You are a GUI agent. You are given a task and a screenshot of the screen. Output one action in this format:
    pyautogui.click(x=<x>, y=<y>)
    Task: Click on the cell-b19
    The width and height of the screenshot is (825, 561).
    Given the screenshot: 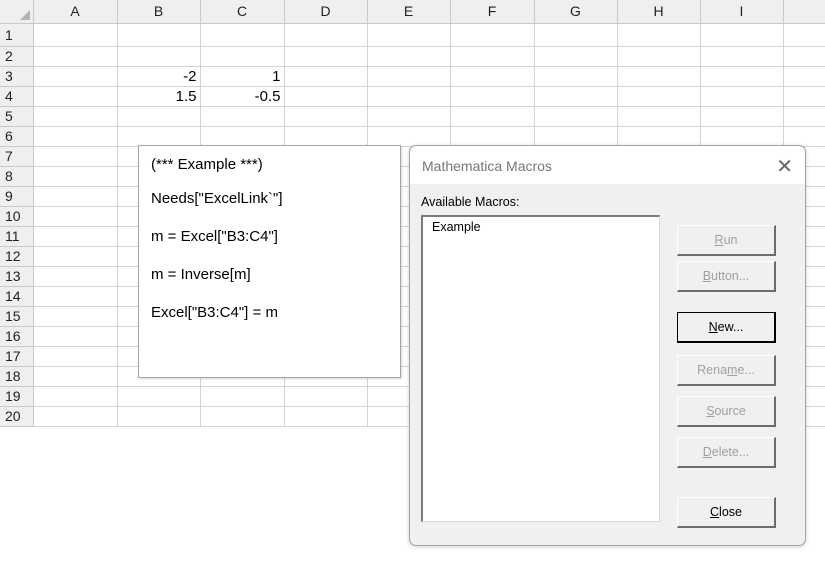 What is the action you would take?
    pyautogui.click(x=159, y=396)
    